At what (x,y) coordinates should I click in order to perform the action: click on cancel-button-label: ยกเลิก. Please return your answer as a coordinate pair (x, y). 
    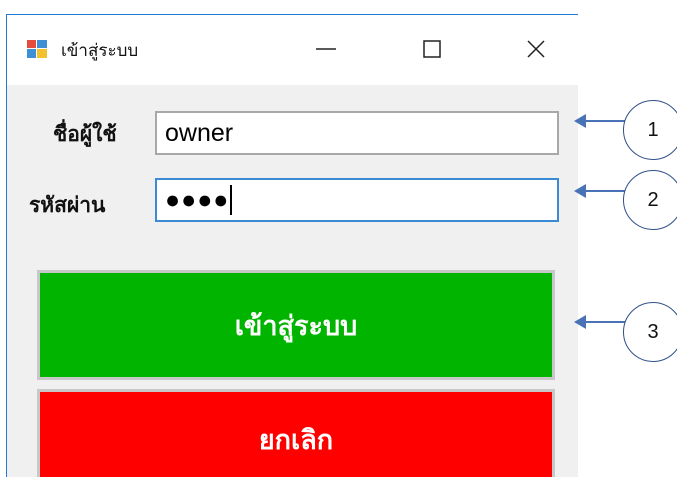
    Looking at the image, I should click on (296, 440).